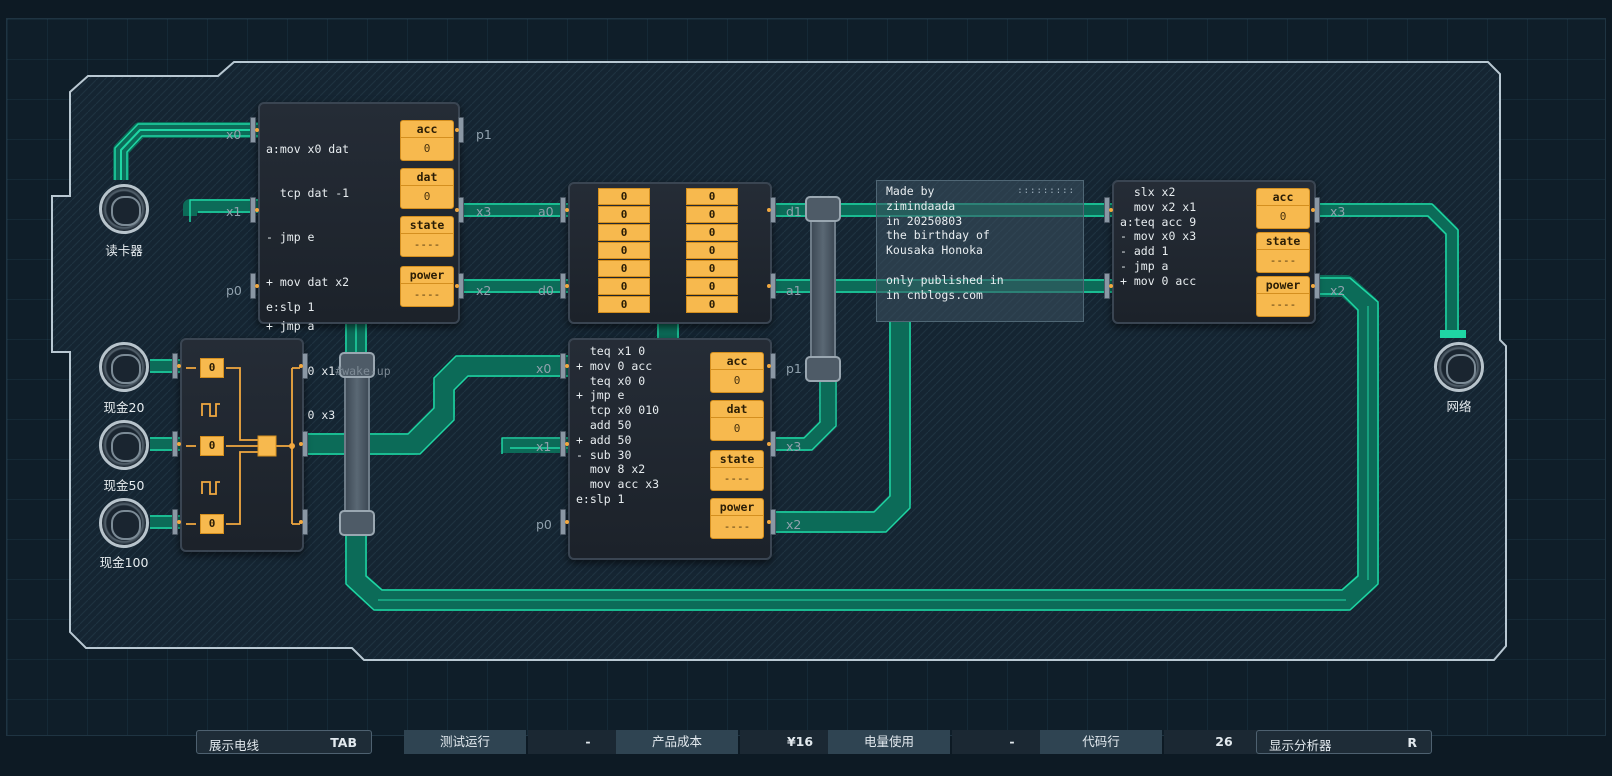 This screenshot has height=776, width=1612. I want to click on chip-b-pin-x2, so click(771, 522).